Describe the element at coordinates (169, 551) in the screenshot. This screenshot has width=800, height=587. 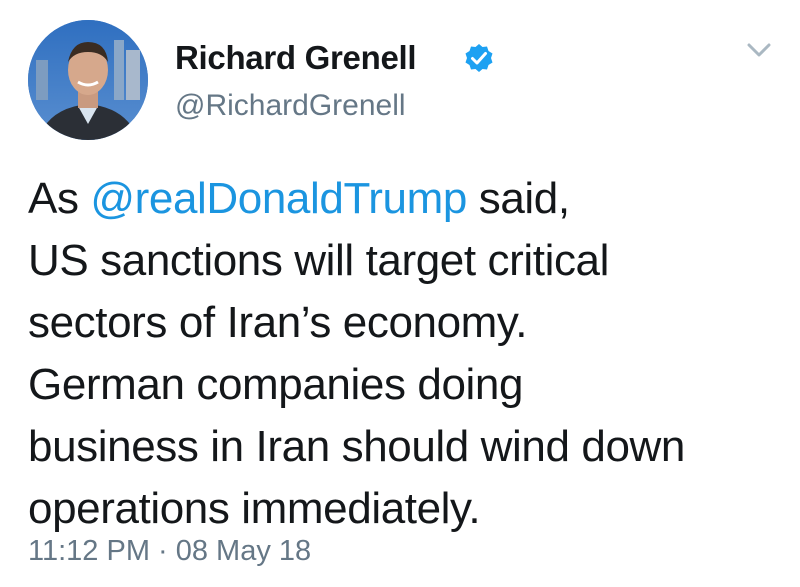
I see `tweet-timestamp: 11:12 PM · 08 May 18` at that location.